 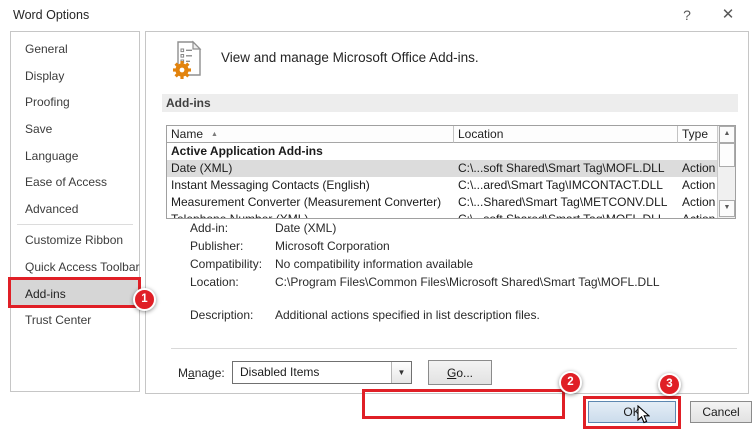 I want to click on cell-name: Telephone Number (XML), so click(x=240, y=215).